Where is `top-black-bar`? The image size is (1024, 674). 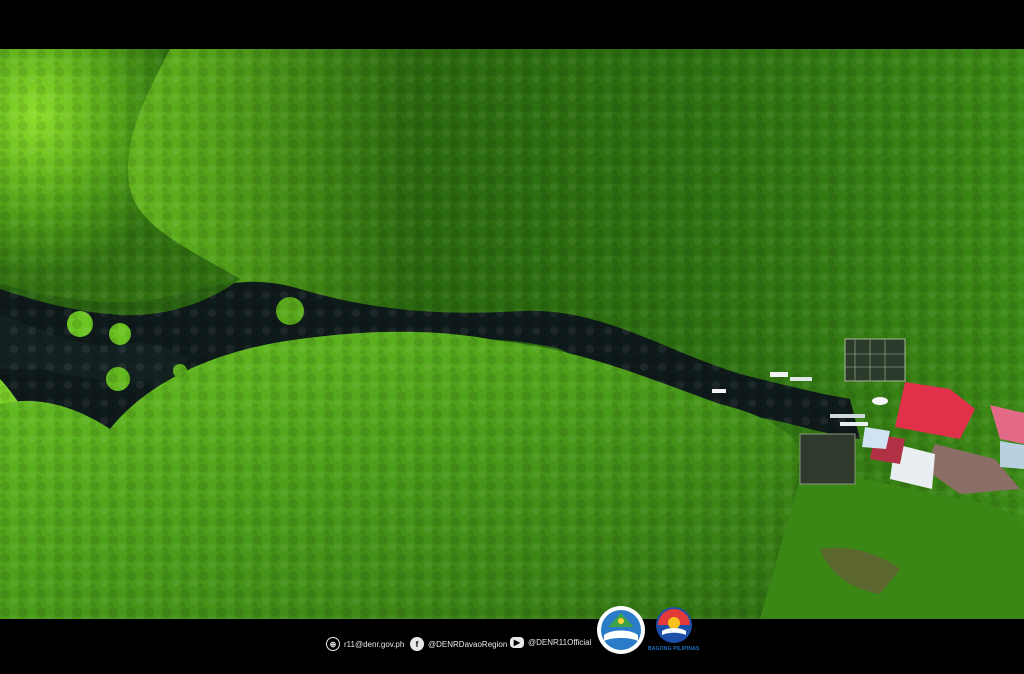 top-black-bar is located at coordinates (512, 24).